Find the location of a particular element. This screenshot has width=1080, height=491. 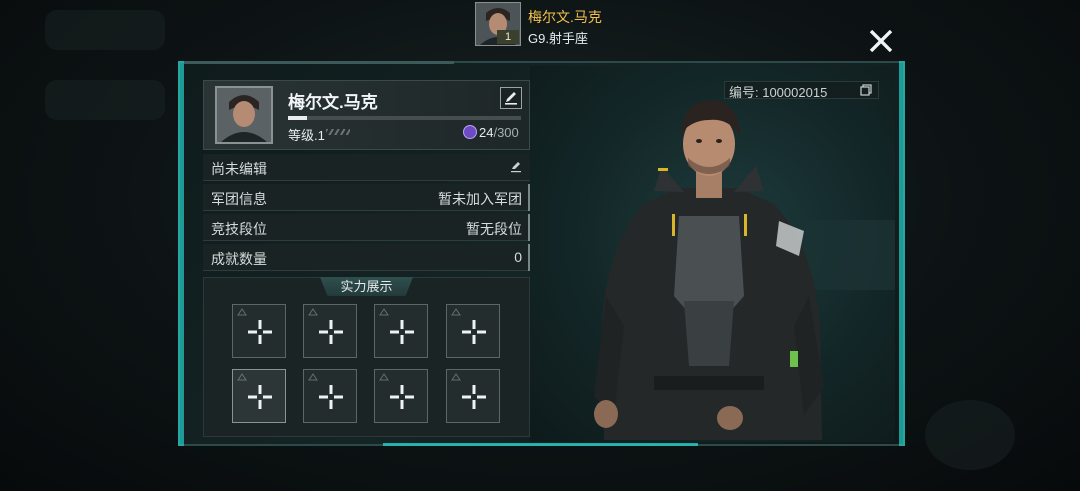

signature-row: 尚未编辑 is located at coordinates (366, 167).